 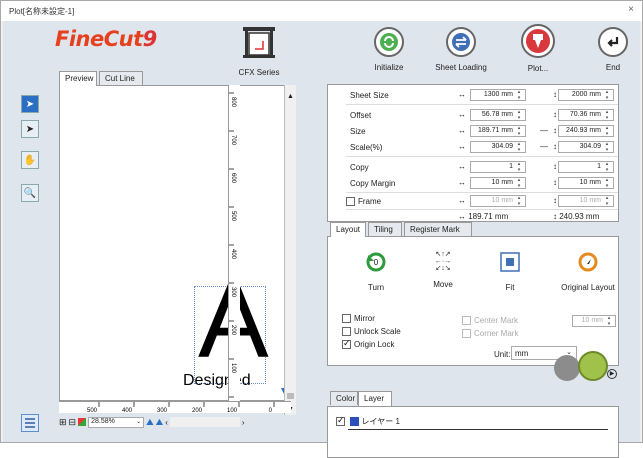 What do you see at coordinates (490, 334) in the screenshot?
I see `corner-mark-option: Corner Mark` at bounding box center [490, 334].